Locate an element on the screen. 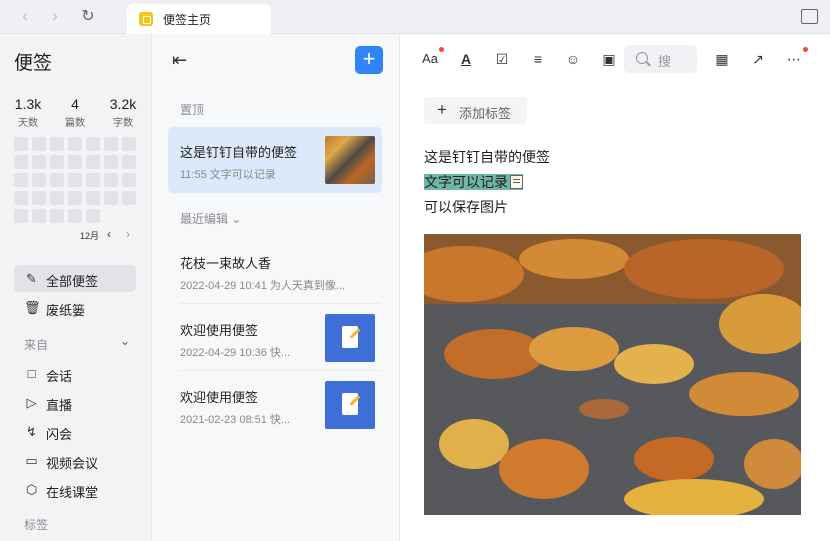 The image size is (830, 541). activity-heatmap is located at coordinates (77, 180).